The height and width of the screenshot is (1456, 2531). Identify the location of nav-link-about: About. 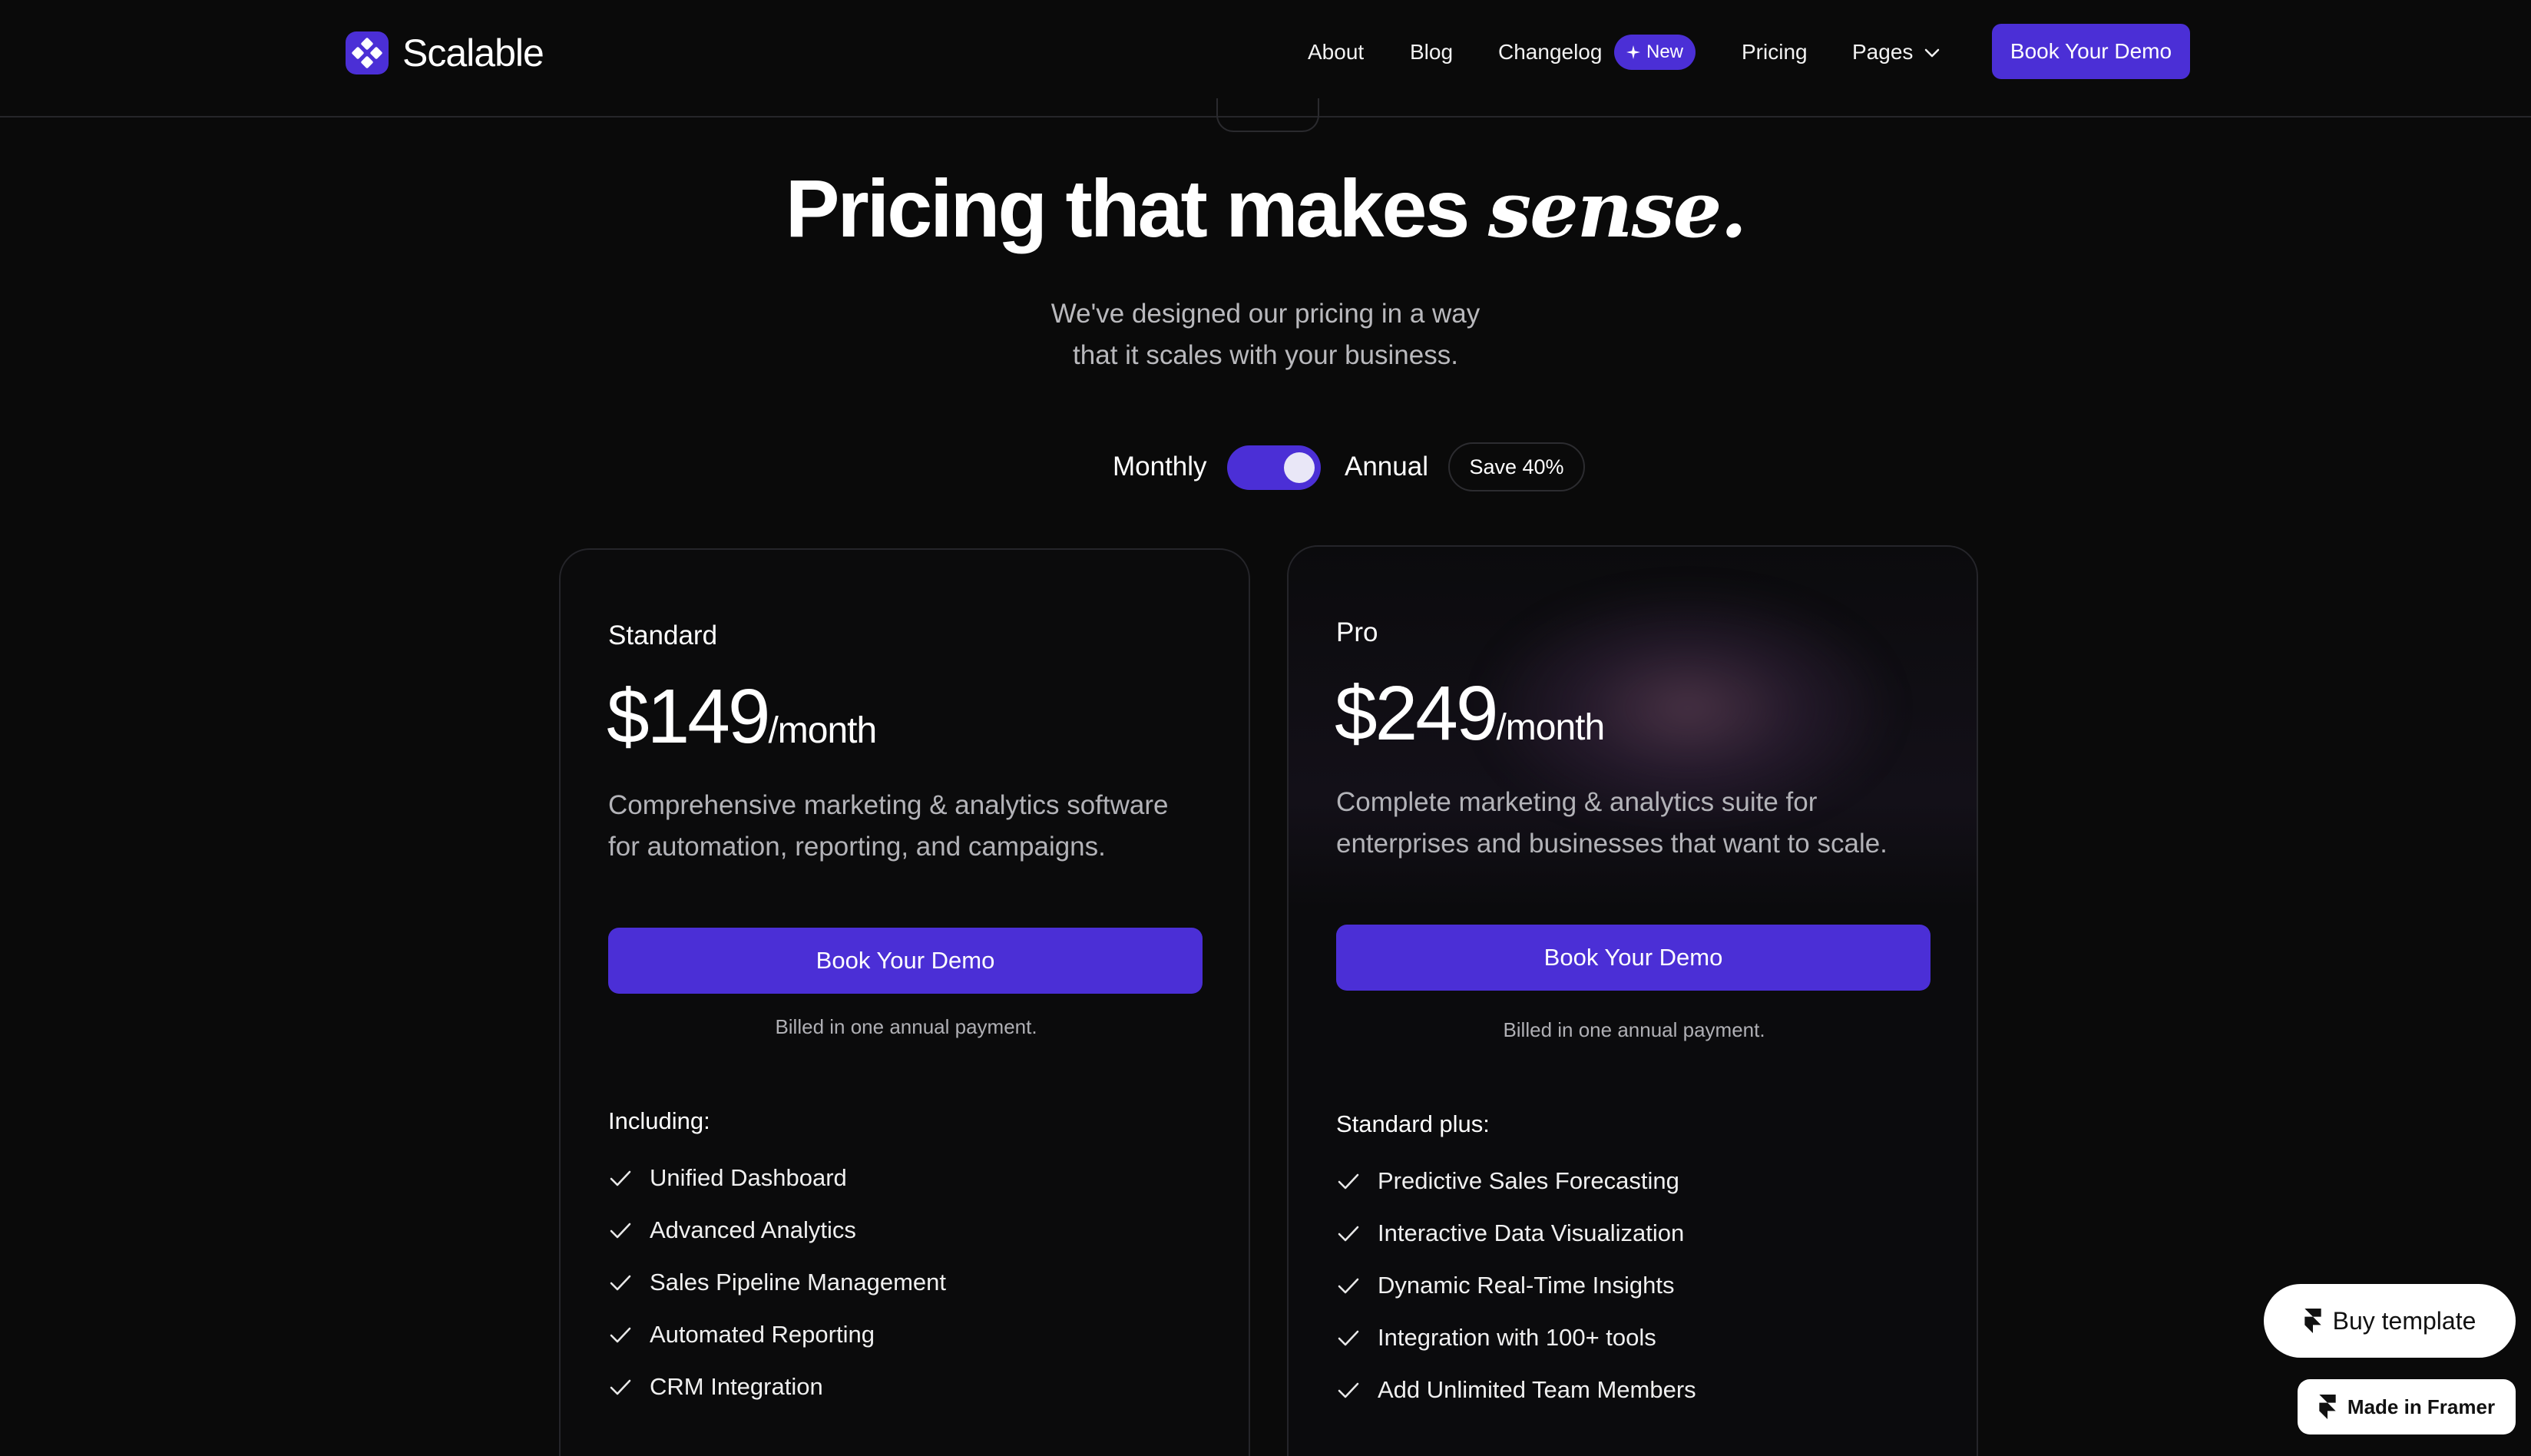
(1336, 52).